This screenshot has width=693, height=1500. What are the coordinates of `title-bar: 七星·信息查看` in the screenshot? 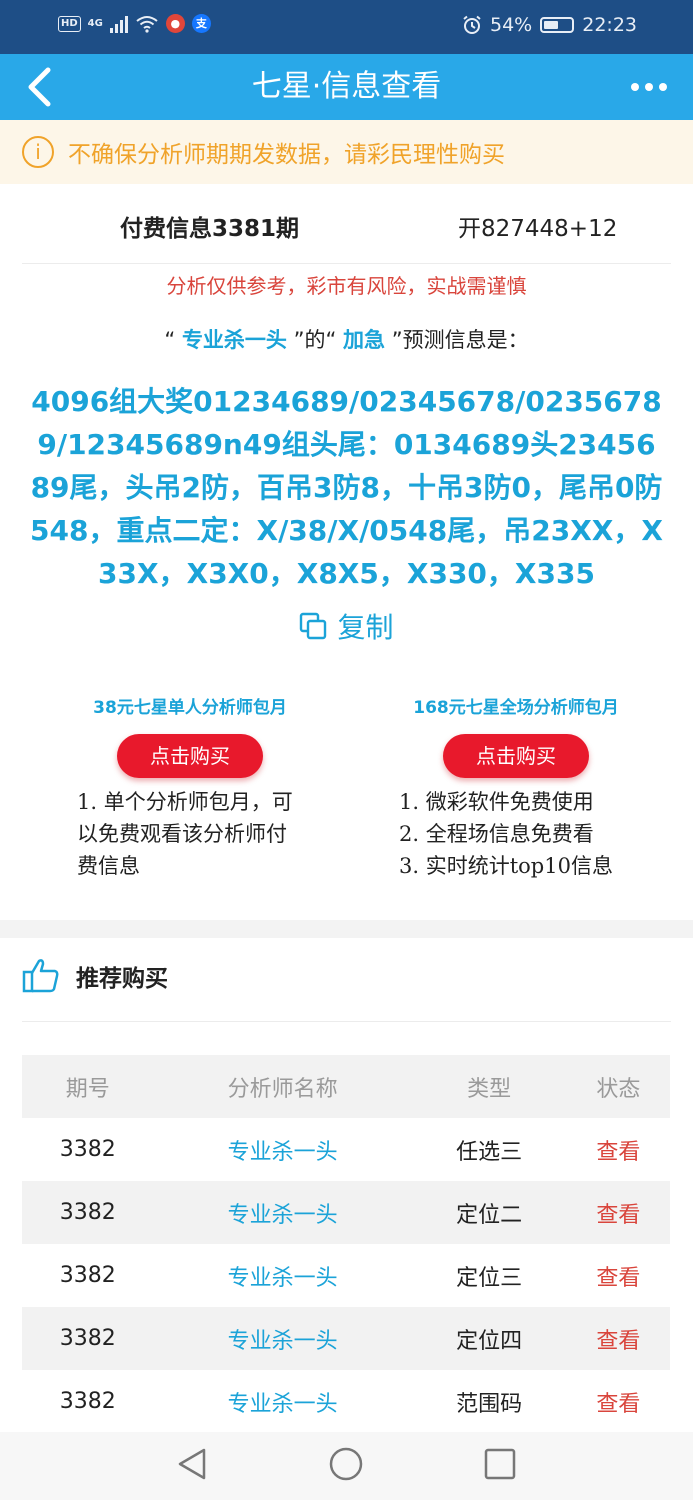 It's located at (346, 87).